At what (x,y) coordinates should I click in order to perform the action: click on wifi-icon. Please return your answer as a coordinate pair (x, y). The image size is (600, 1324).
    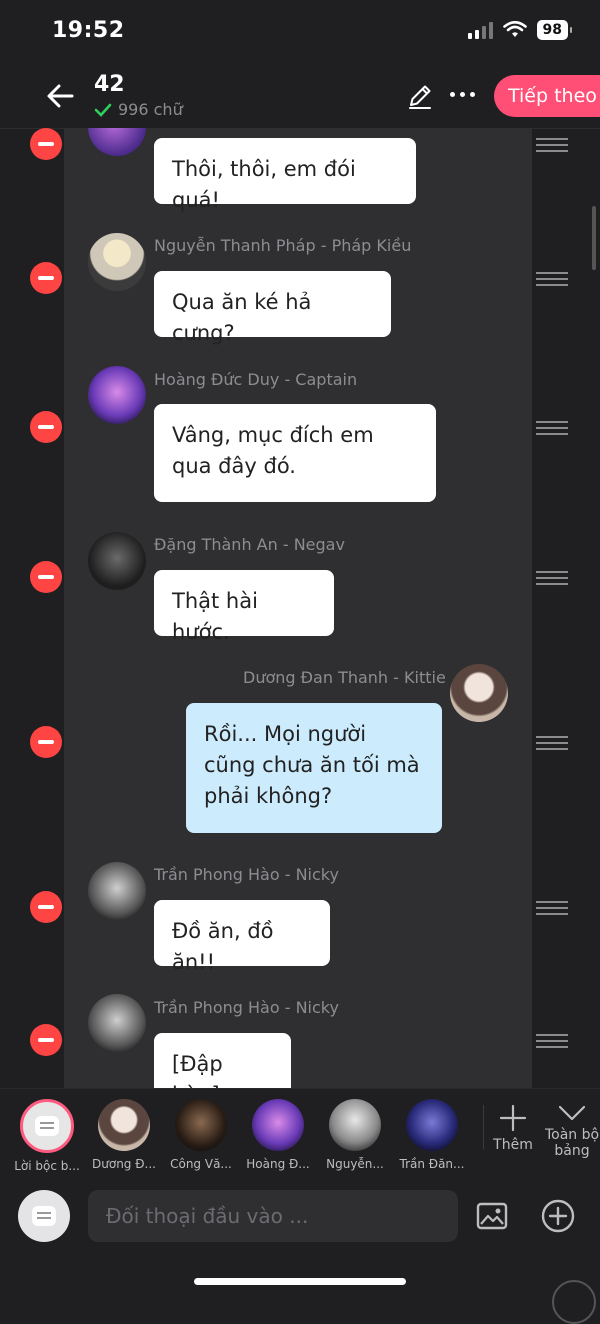
    Looking at the image, I should click on (514, 29).